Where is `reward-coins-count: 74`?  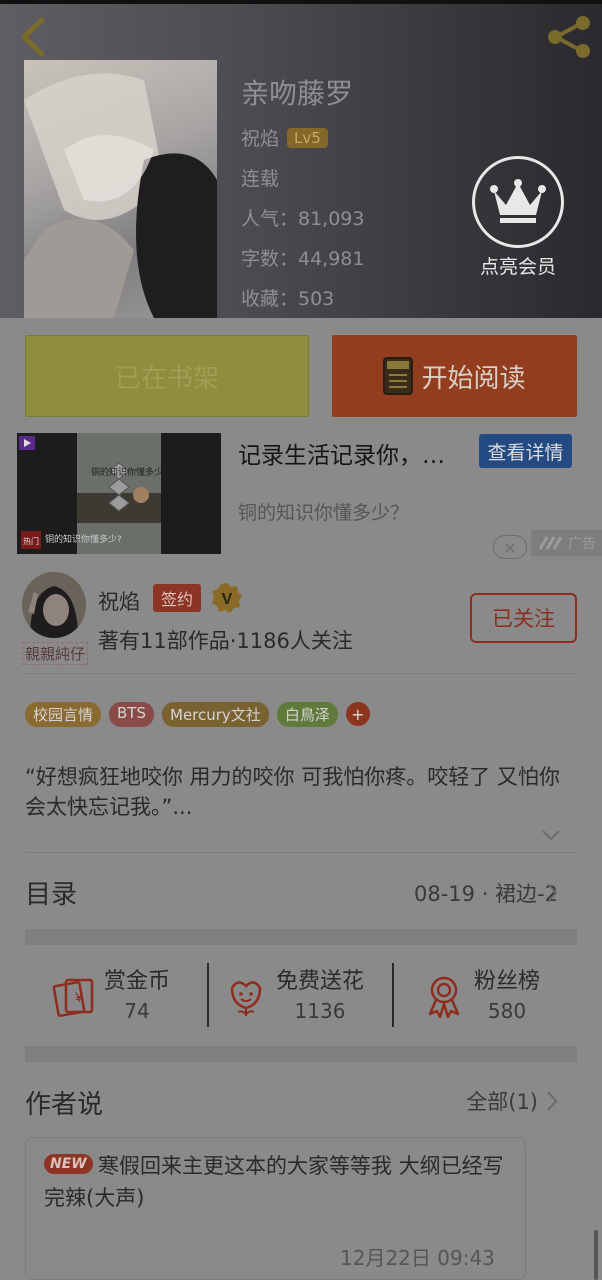
reward-coins-count: 74 is located at coordinates (137, 1011).